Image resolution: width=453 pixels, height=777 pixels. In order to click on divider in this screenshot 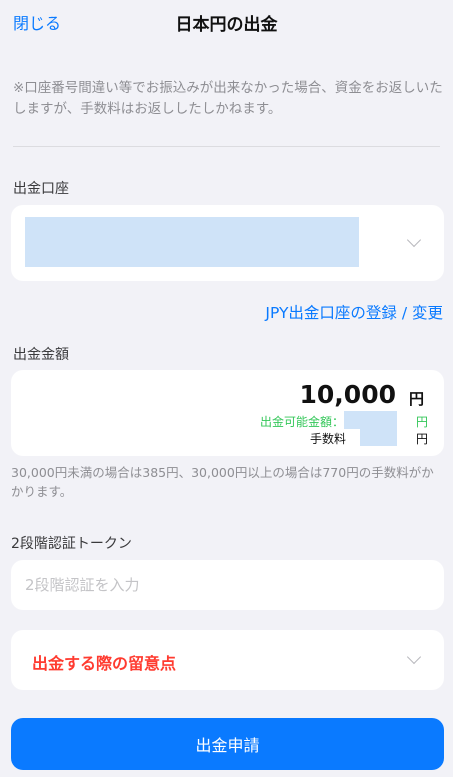, I will do `click(226, 146)`.